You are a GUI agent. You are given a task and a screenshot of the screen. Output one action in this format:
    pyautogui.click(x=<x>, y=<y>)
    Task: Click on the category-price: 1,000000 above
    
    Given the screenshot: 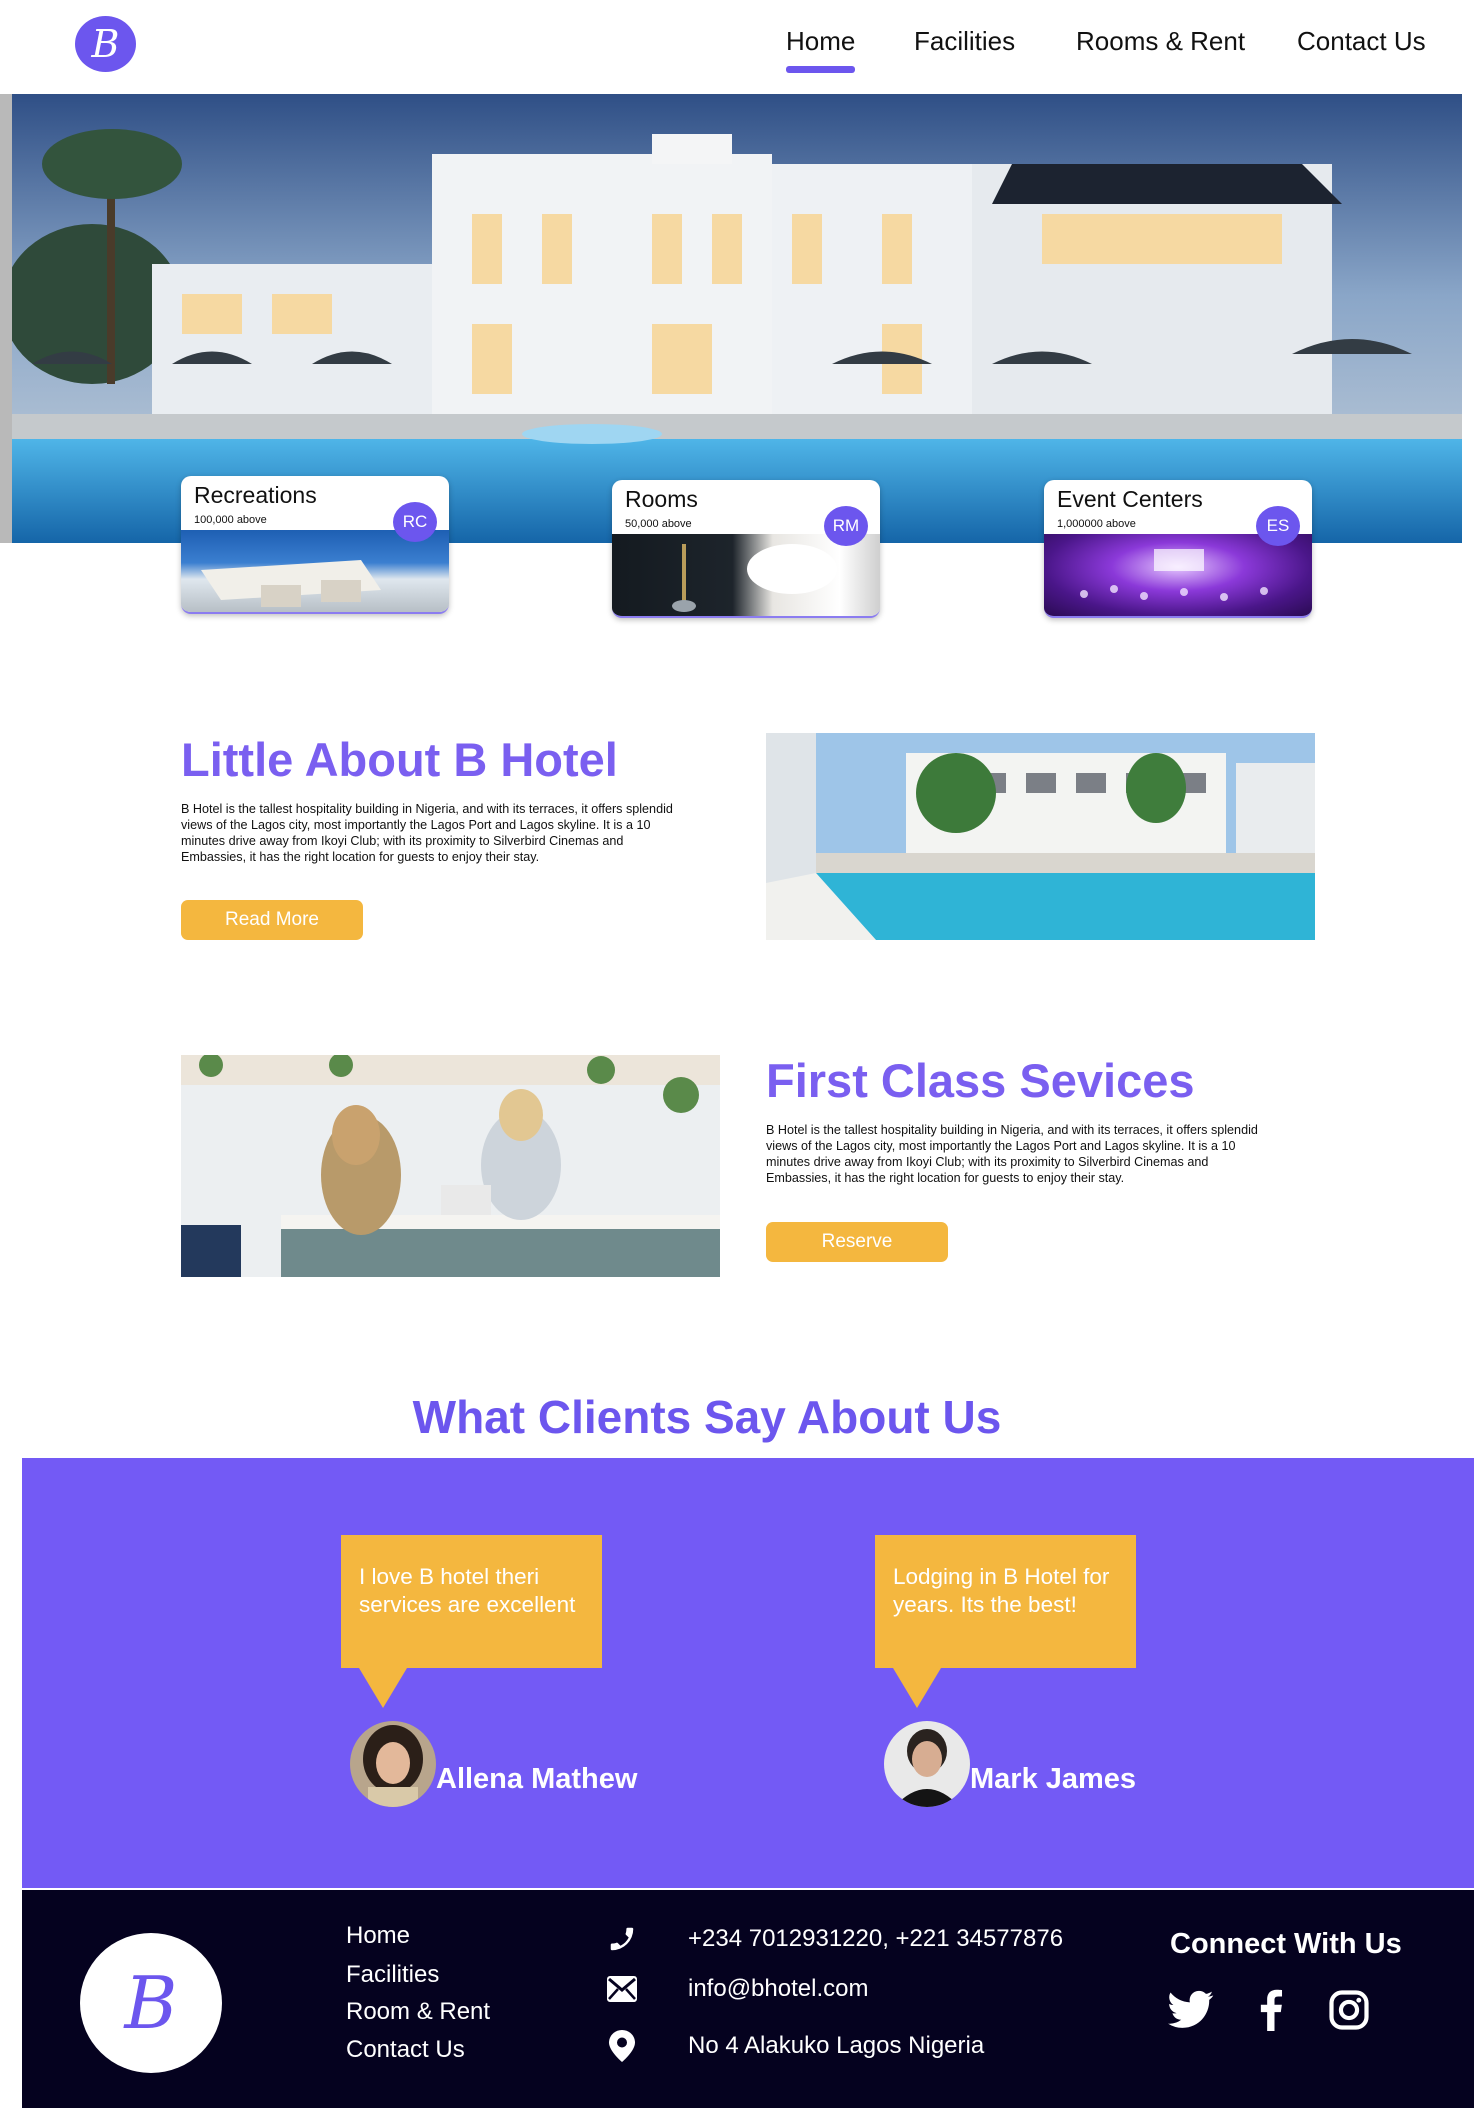 What is the action you would take?
    pyautogui.click(x=1096, y=524)
    